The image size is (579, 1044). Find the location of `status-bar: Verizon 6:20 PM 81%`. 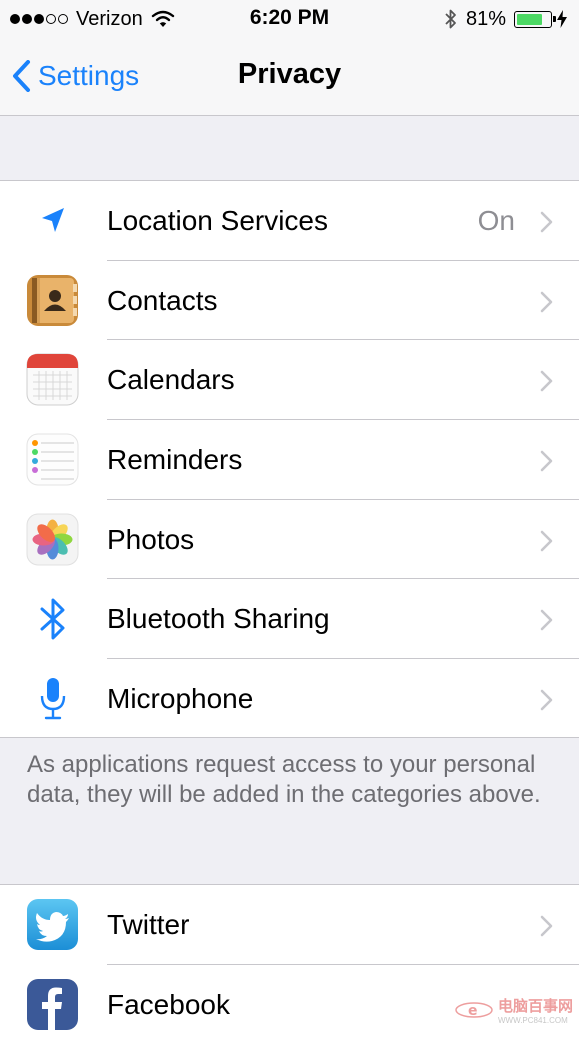

status-bar: Verizon 6:20 PM 81% is located at coordinates (289, 19).